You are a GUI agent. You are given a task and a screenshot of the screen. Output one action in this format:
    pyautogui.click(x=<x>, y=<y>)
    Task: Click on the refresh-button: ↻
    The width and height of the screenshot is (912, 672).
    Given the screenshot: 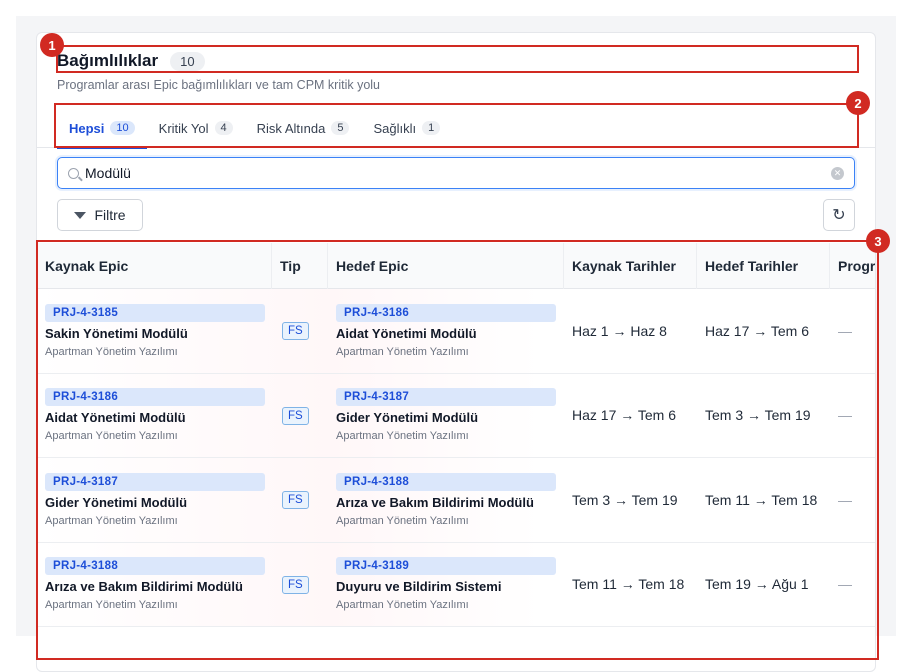 What is the action you would take?
    pyautogui.click(x=839, y=215)
    